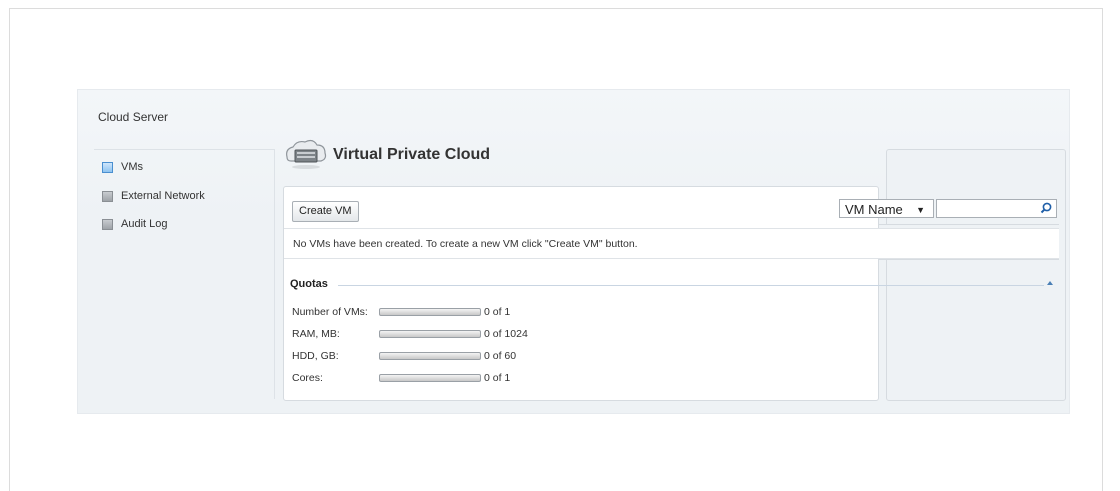  I want to click on quota-row: Number of VMs: 0 of 1, so click(401, 312).